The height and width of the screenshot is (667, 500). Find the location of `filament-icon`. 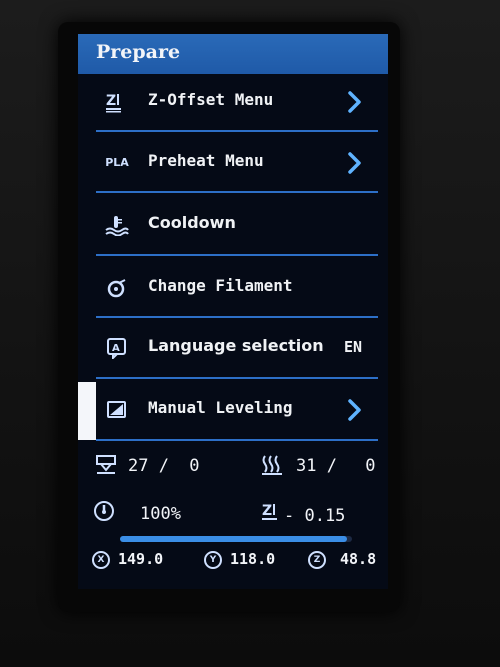

filament-icon is located at coordinates (117, 288).